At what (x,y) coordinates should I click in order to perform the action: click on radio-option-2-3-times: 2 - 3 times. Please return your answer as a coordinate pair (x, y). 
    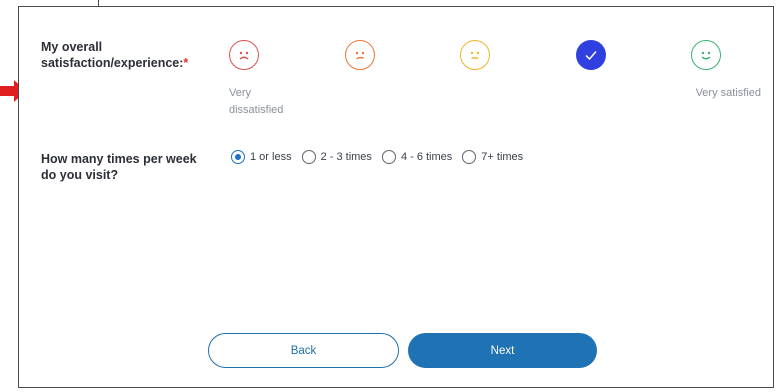
    Looking at the image, I should click on (336, 157).